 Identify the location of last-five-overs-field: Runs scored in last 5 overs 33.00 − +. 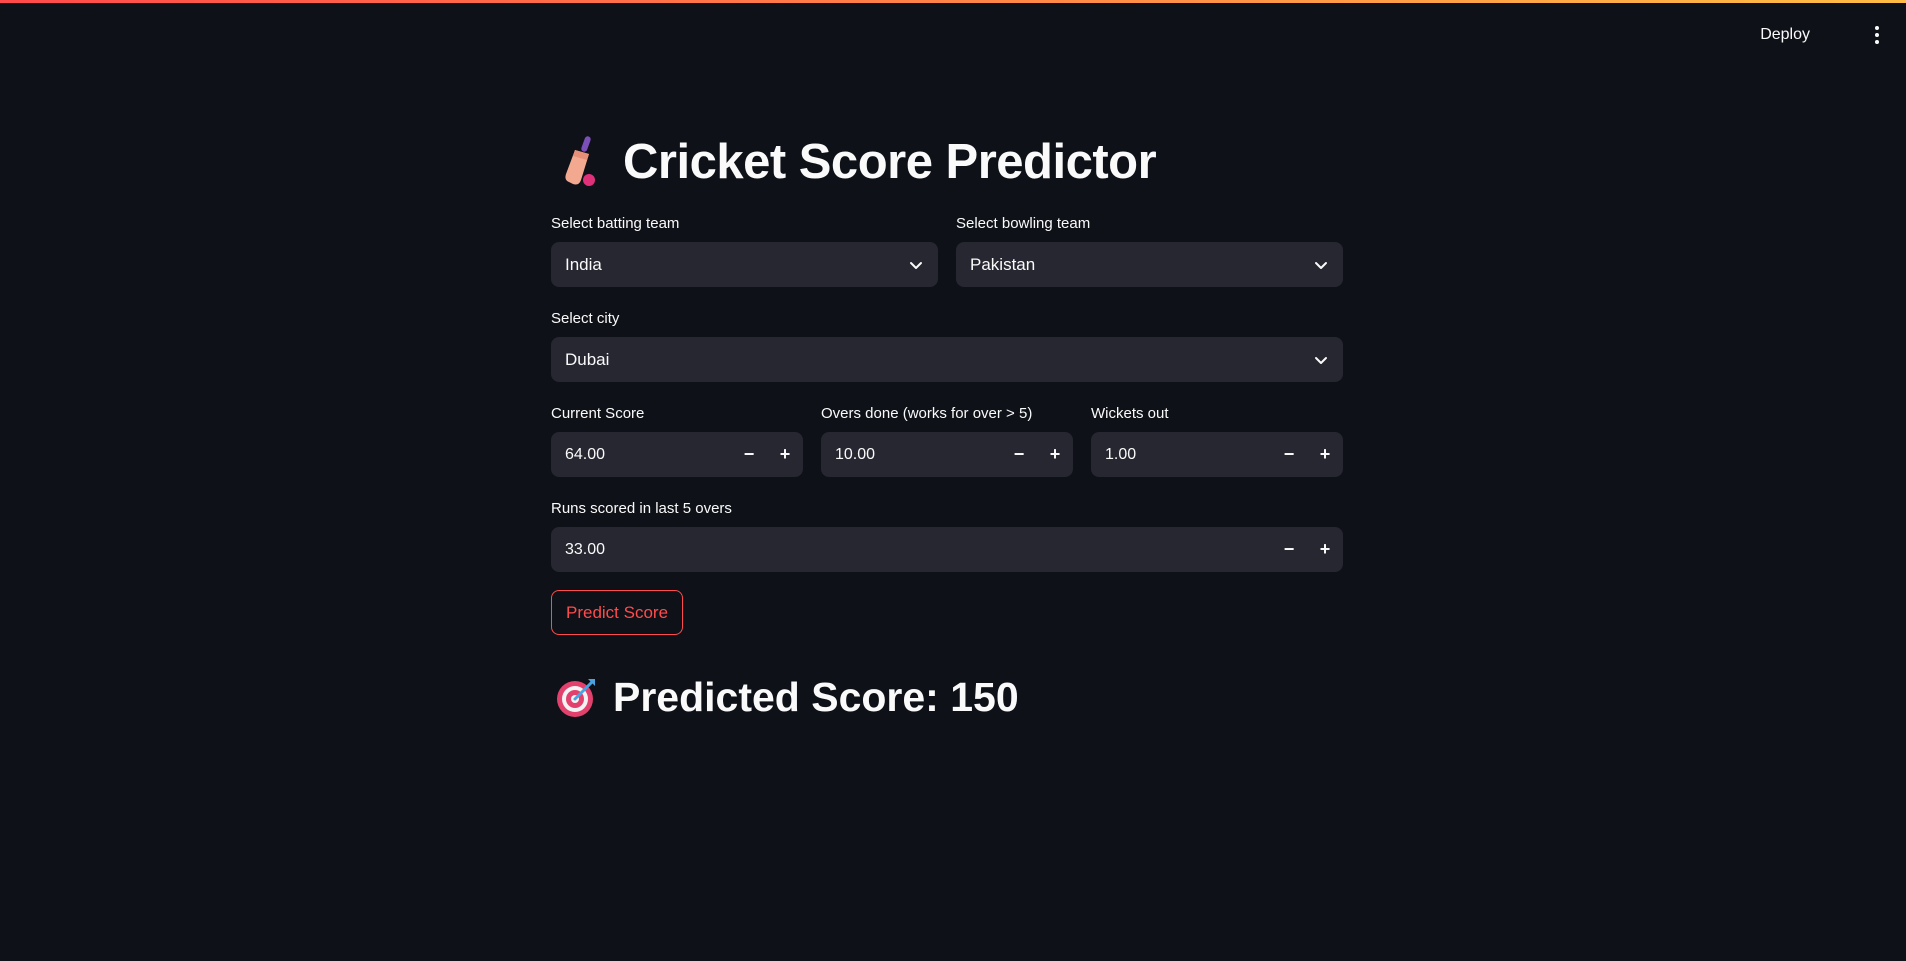
(947, 535).